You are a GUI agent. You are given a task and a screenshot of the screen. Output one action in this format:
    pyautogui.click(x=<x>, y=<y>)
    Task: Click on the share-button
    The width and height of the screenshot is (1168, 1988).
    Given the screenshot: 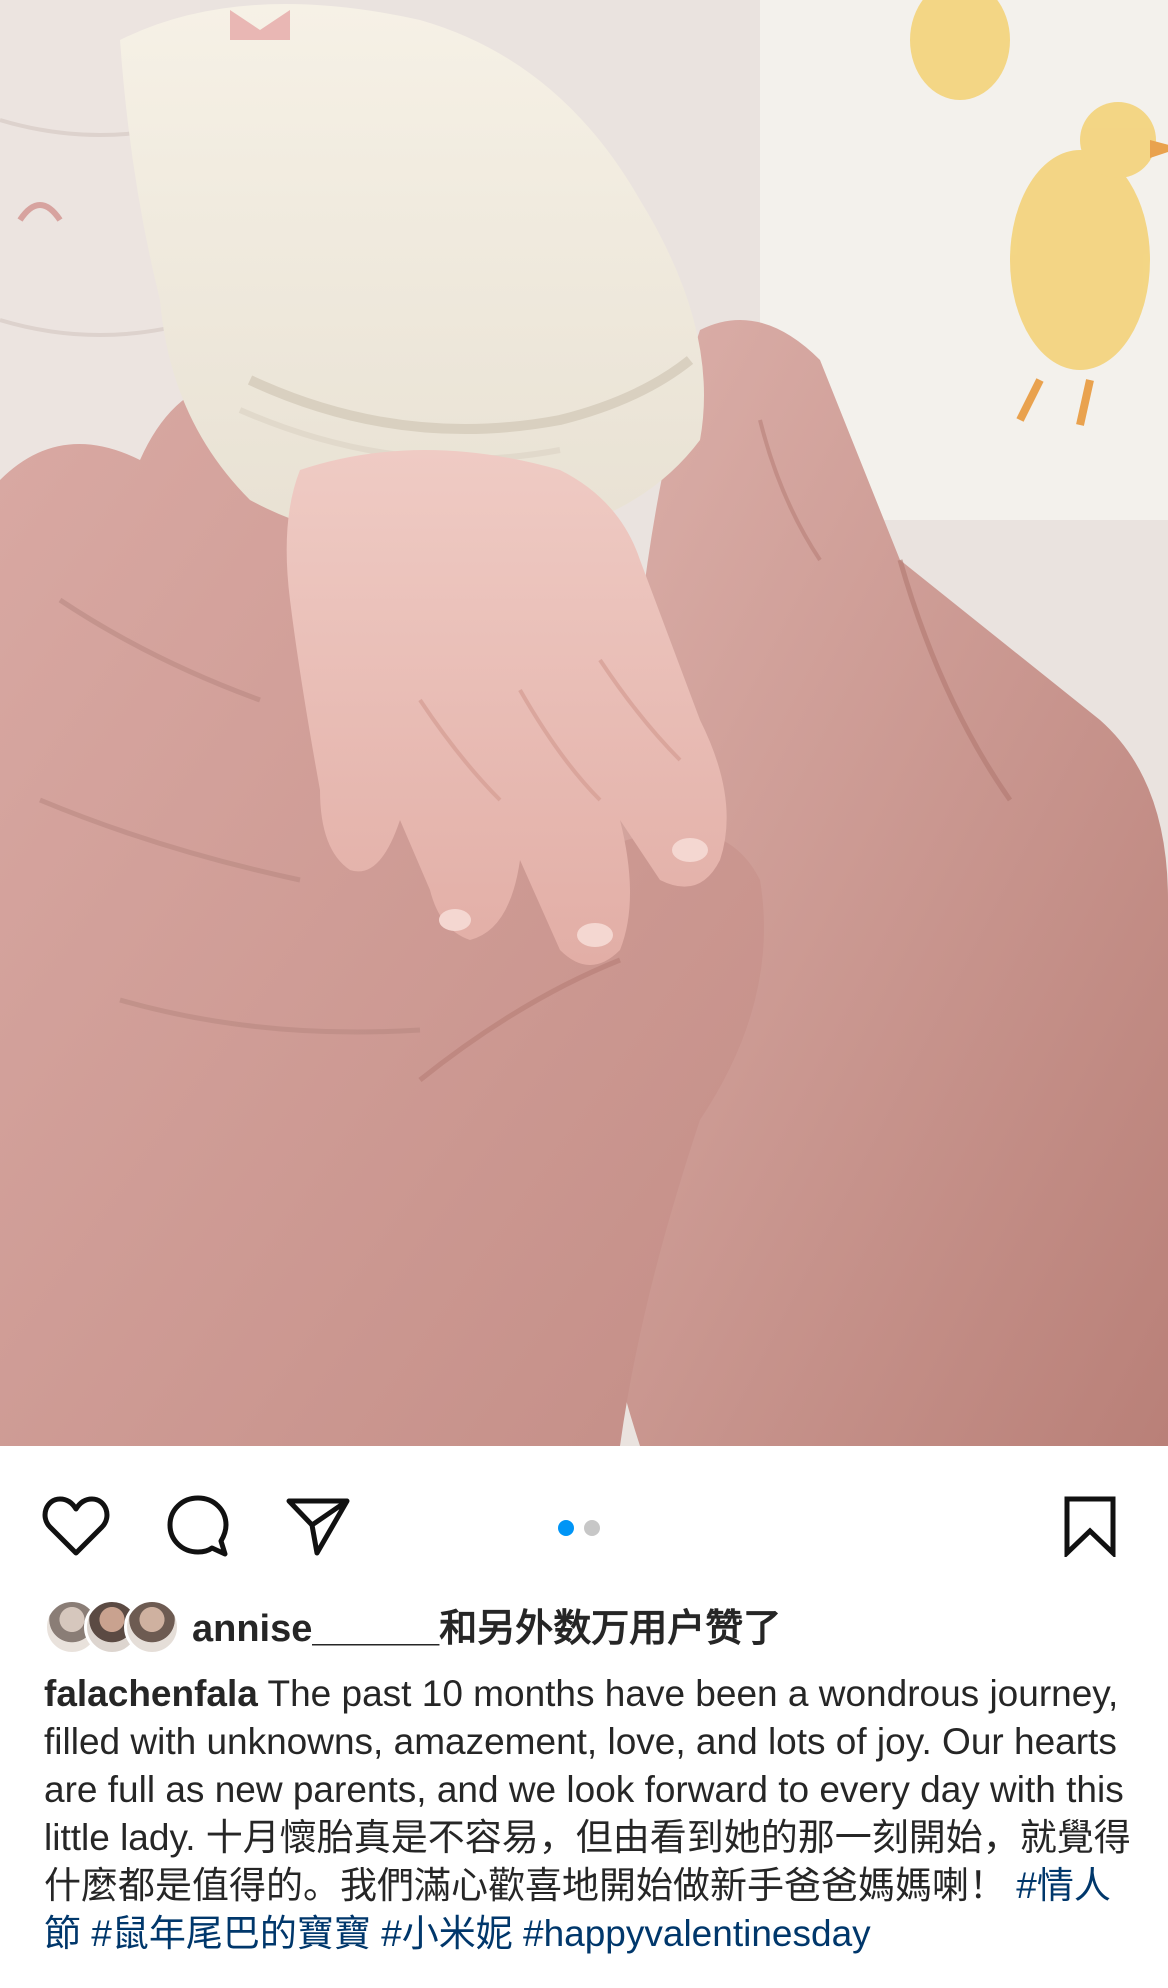 What is the action you would take?
    pyautogui.click(x=318, y=1526)
    